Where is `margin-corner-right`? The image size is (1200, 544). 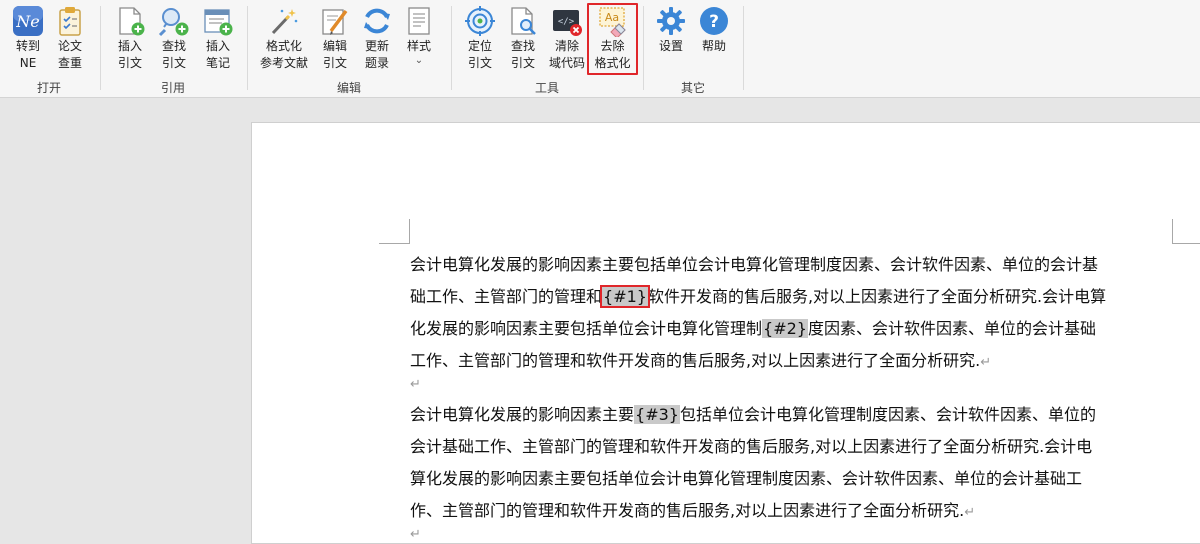 margin-corner-right is located at coordinates (1186, 231).